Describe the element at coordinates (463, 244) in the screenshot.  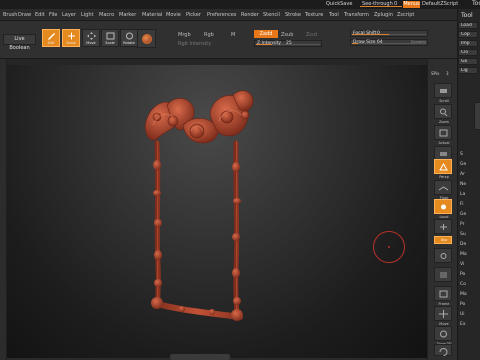
I see `tool-item-deformation: De` at that location.